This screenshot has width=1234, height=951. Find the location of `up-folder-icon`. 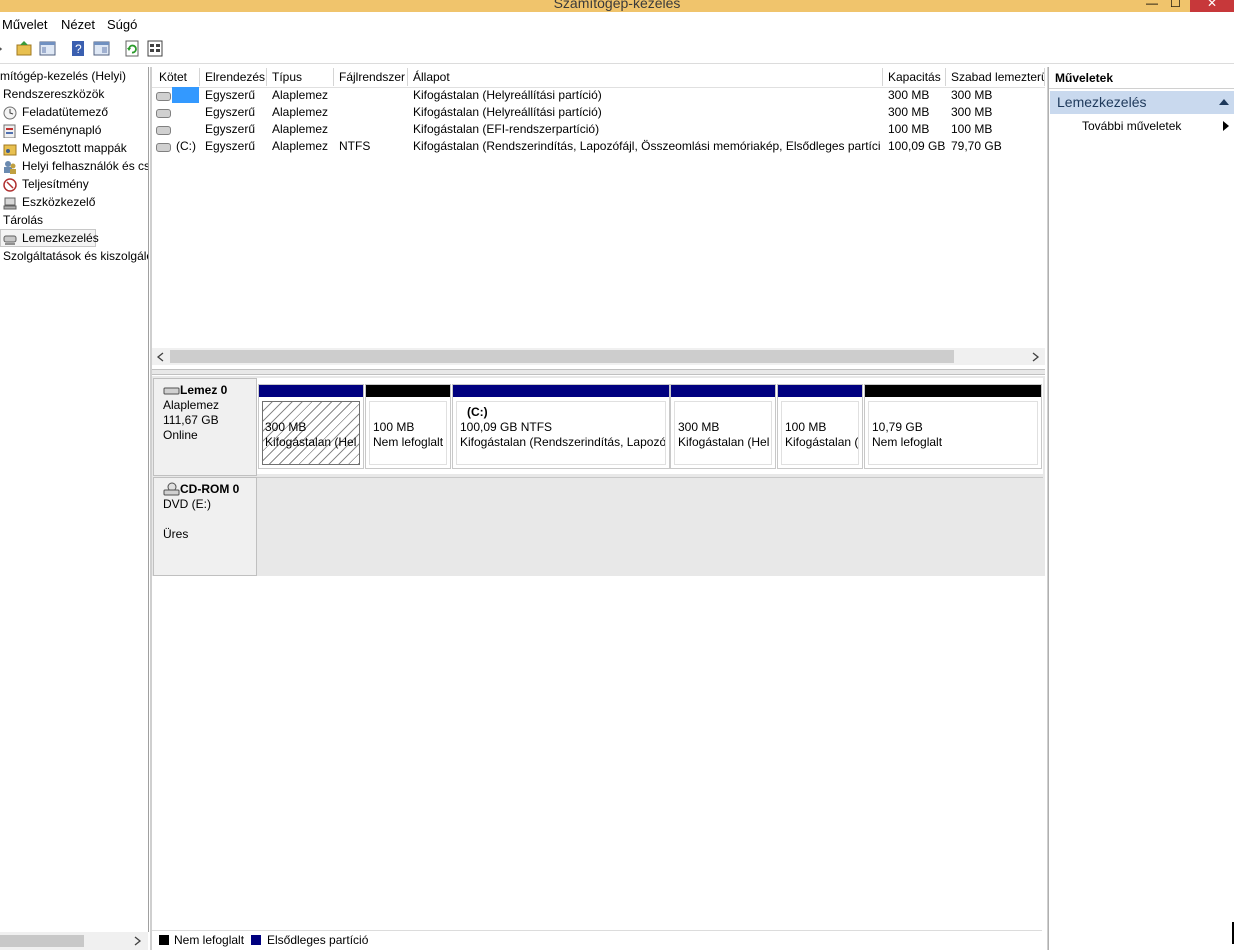

up-folder-icon is located at coordinates (24, 48).